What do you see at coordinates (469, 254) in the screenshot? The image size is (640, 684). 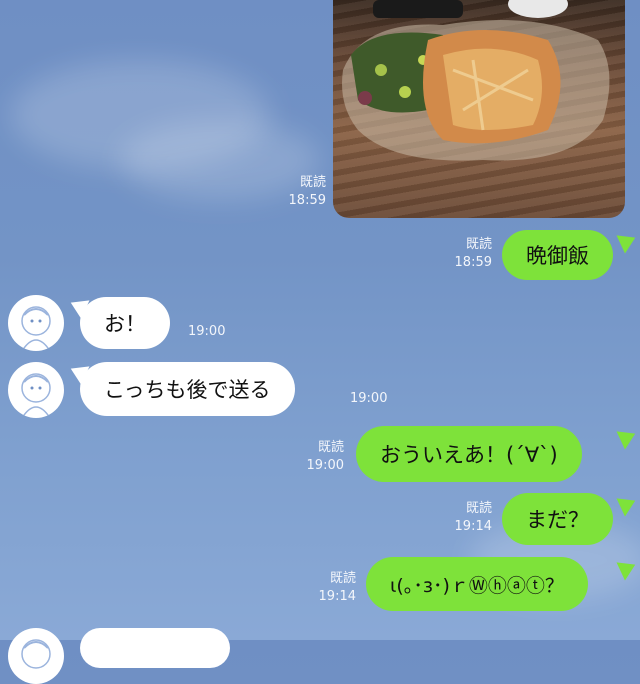 I see `message-status: 既読 18:59` at bounding box center [469, 254].